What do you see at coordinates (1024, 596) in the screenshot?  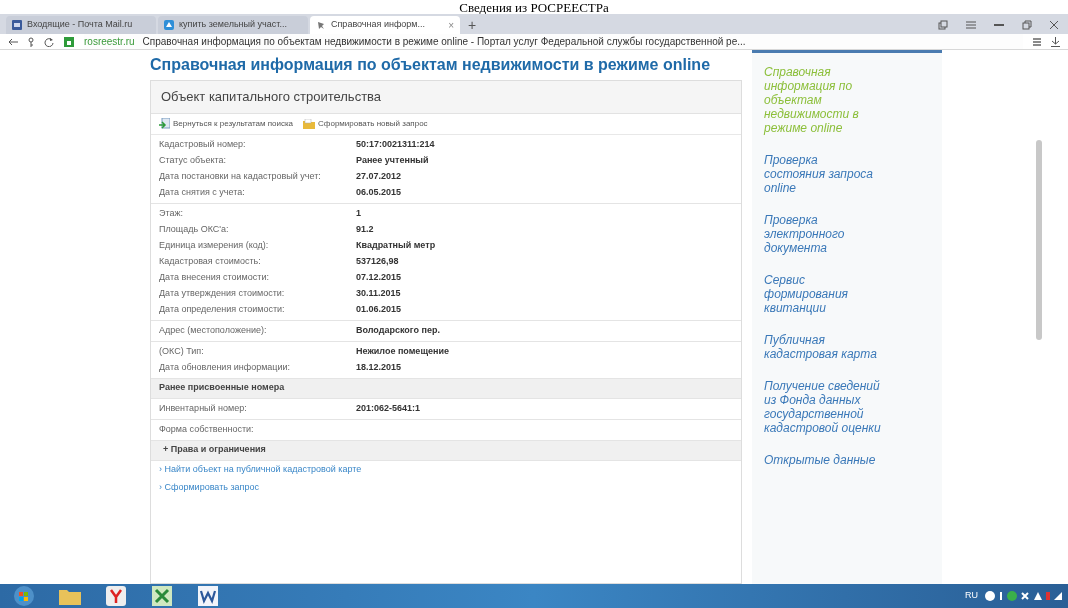 I see `tray-icons-drawing` at bounding box center [1024, 596].